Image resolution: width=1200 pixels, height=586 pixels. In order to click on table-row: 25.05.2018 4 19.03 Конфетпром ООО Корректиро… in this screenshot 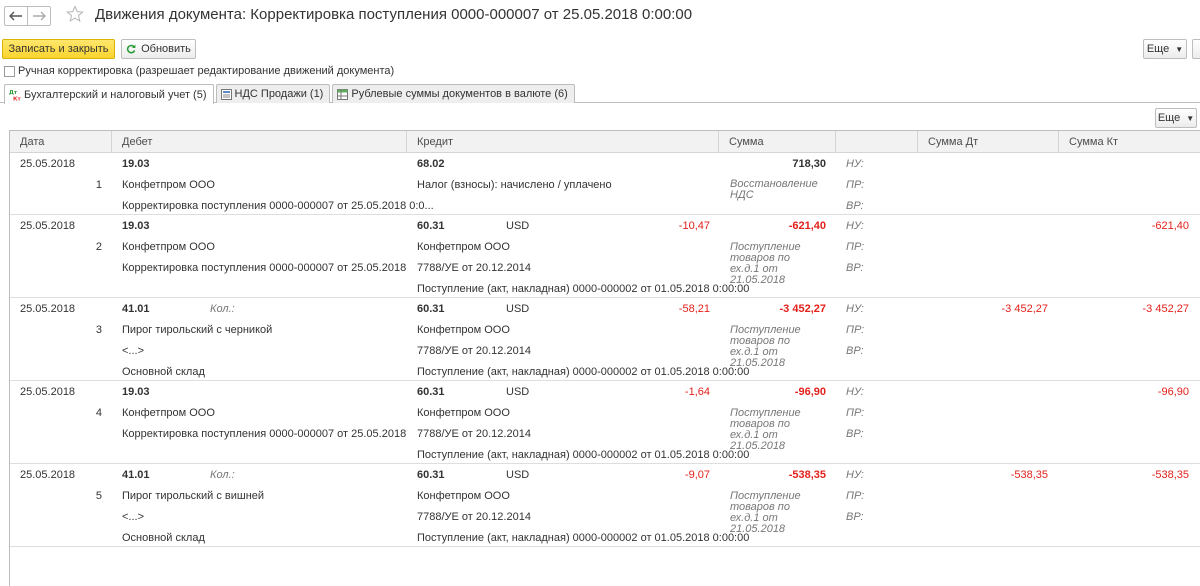, I will do `click(605, 422)`.